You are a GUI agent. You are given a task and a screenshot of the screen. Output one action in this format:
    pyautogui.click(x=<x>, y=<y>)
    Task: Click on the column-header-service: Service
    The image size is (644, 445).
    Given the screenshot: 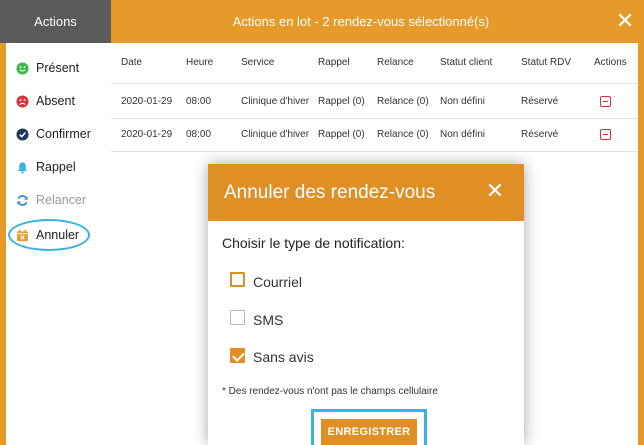 What is the action you would take?
    pyautogui.click(x=258, y=62)
    